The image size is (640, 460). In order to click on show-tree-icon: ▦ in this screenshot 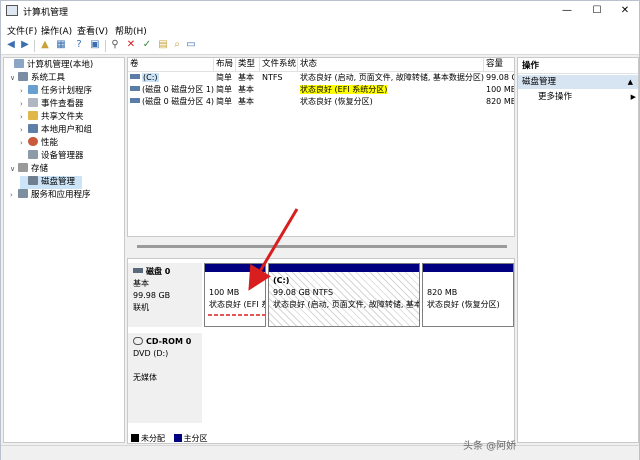, I will do `click(61, 45)`.